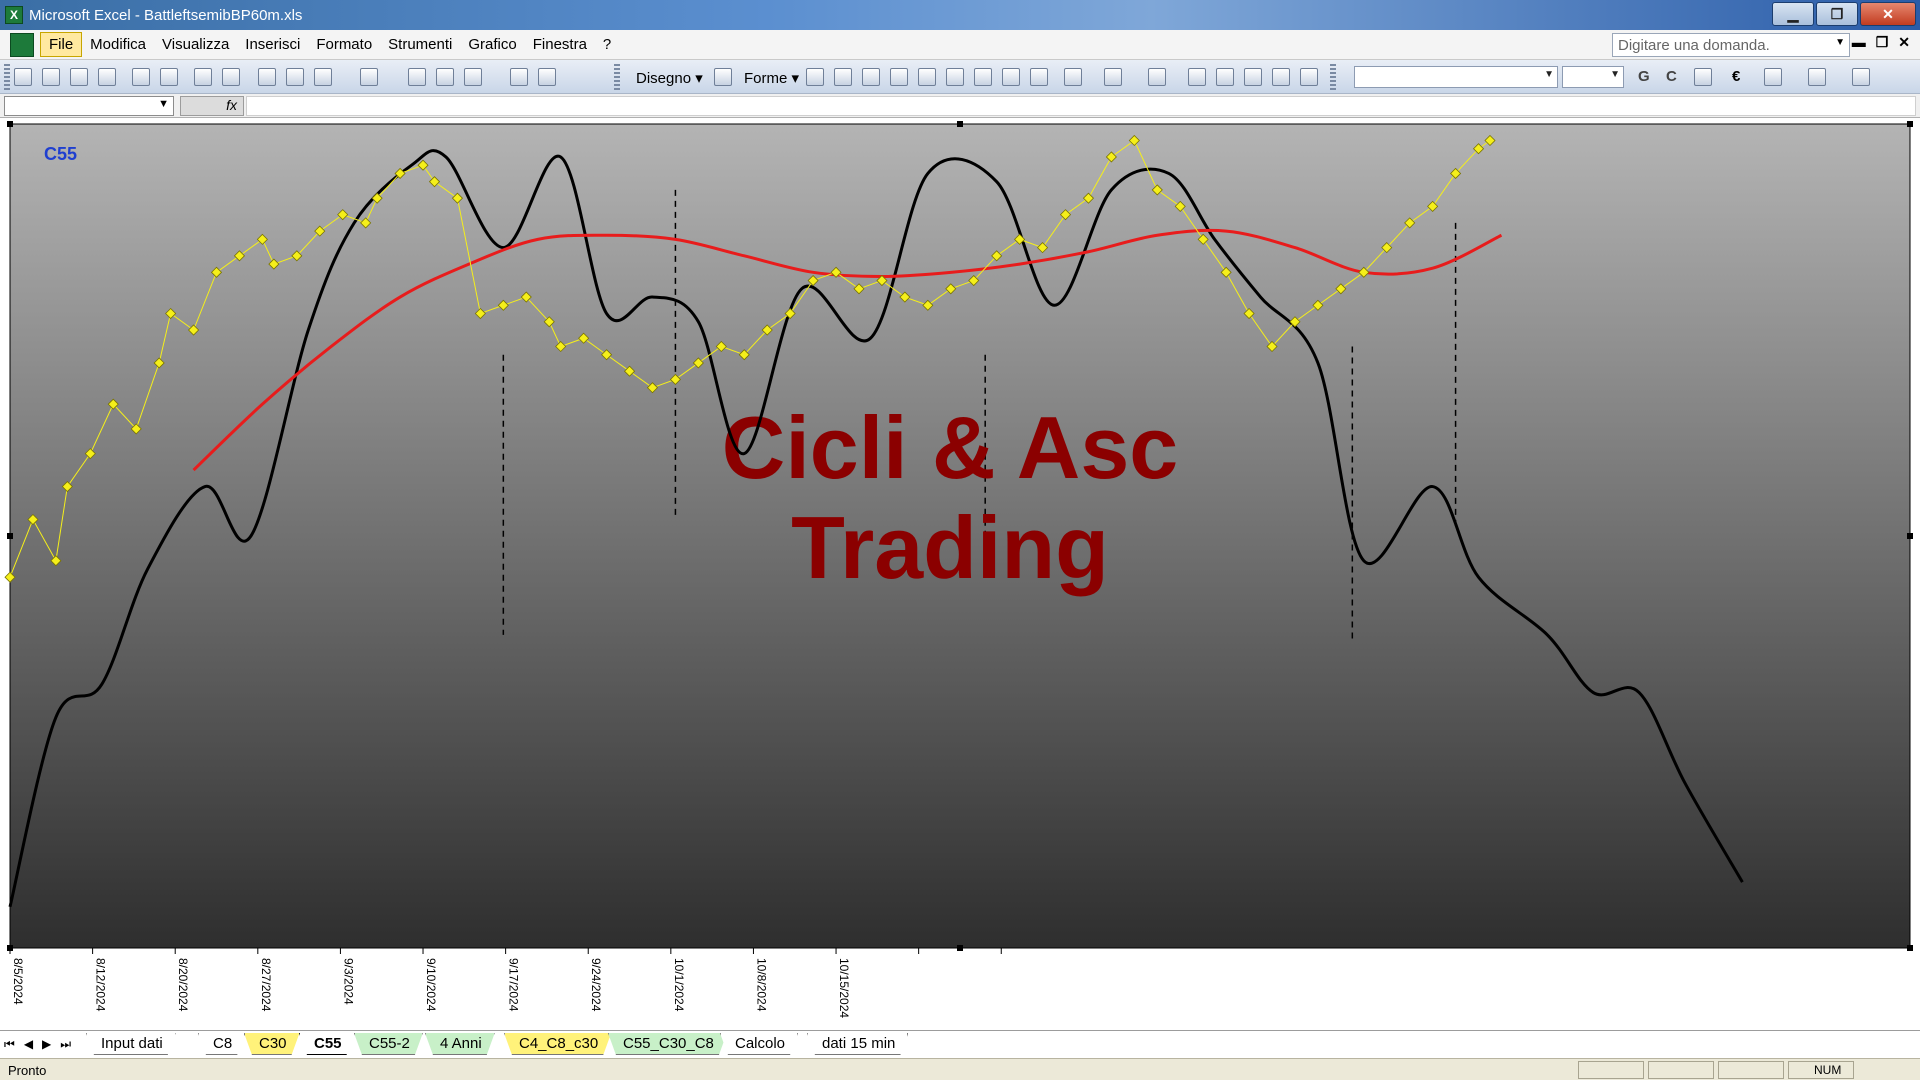 This screenshot has height=1080, width=1920. Describe the element at coordinates (445, 77) in the screenshot. I see `autosum-icon` at that location.